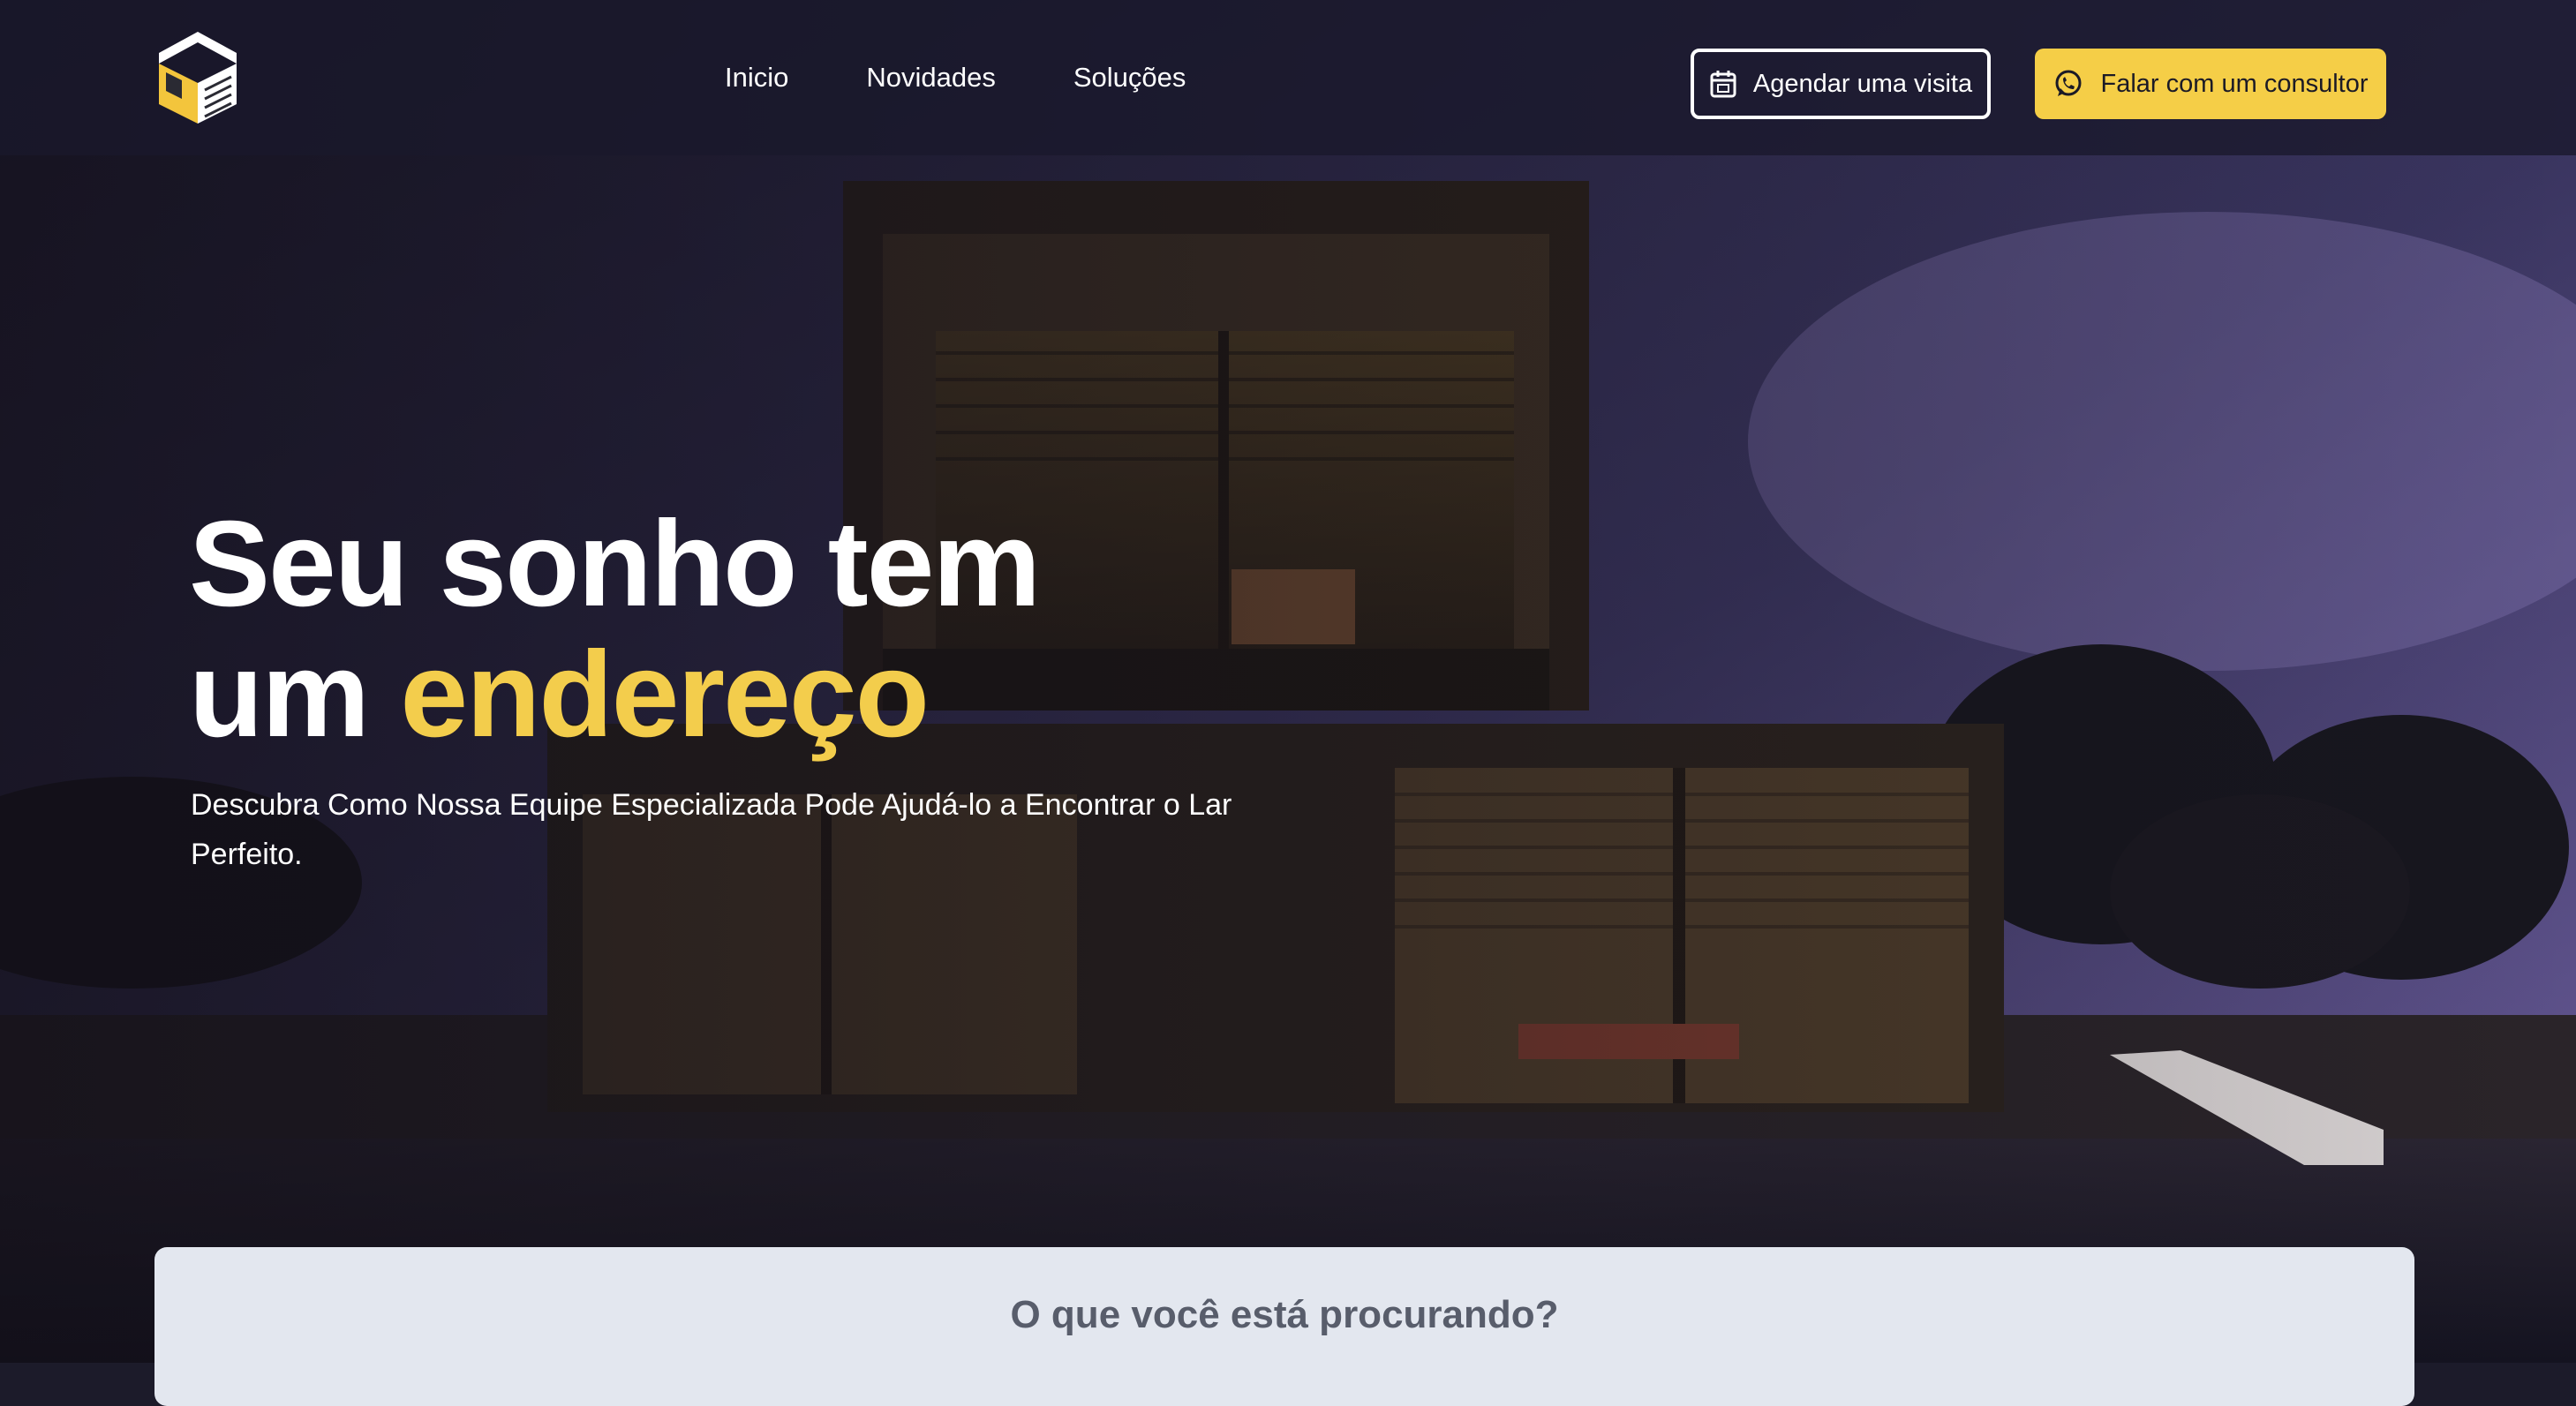 The height and width of the screenshot is (1406, 2576). What do you see at coordinates (295, 695) in the screenshot?
I see `hero-title-line2: um` at bounding box center [295, 695].